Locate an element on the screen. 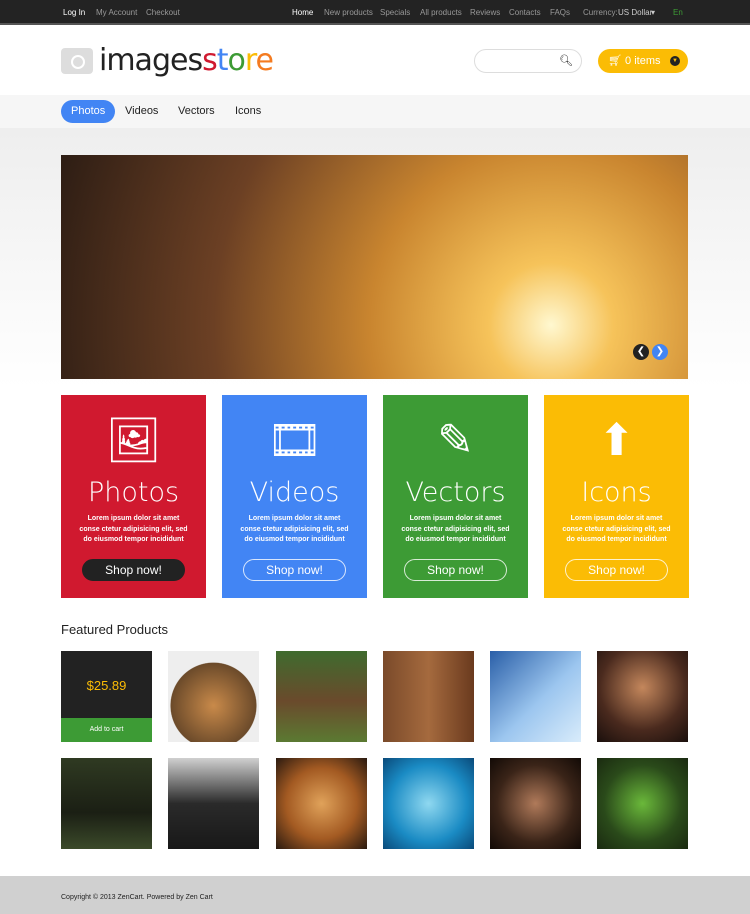 The image size is (750, 914). add-to-cart-button: Add to cart is located at coordinates (106, 730).